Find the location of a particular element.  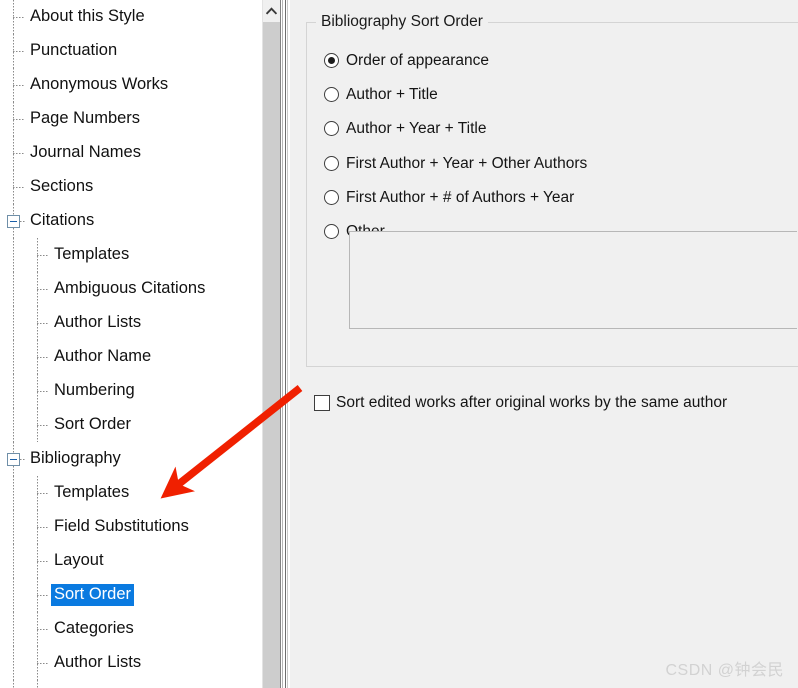

tree-item-label: Sections is located at coordinates (62, 186).